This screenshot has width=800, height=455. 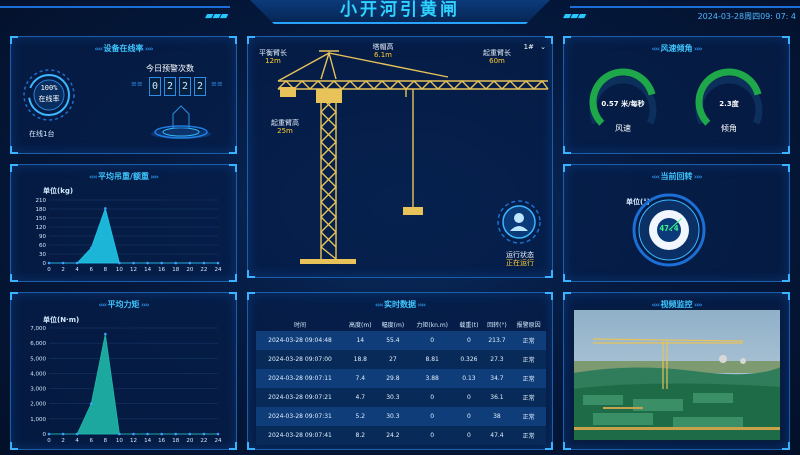 I want to click on crane-balance-jib-value: 12m, so click(x=273, y=61).